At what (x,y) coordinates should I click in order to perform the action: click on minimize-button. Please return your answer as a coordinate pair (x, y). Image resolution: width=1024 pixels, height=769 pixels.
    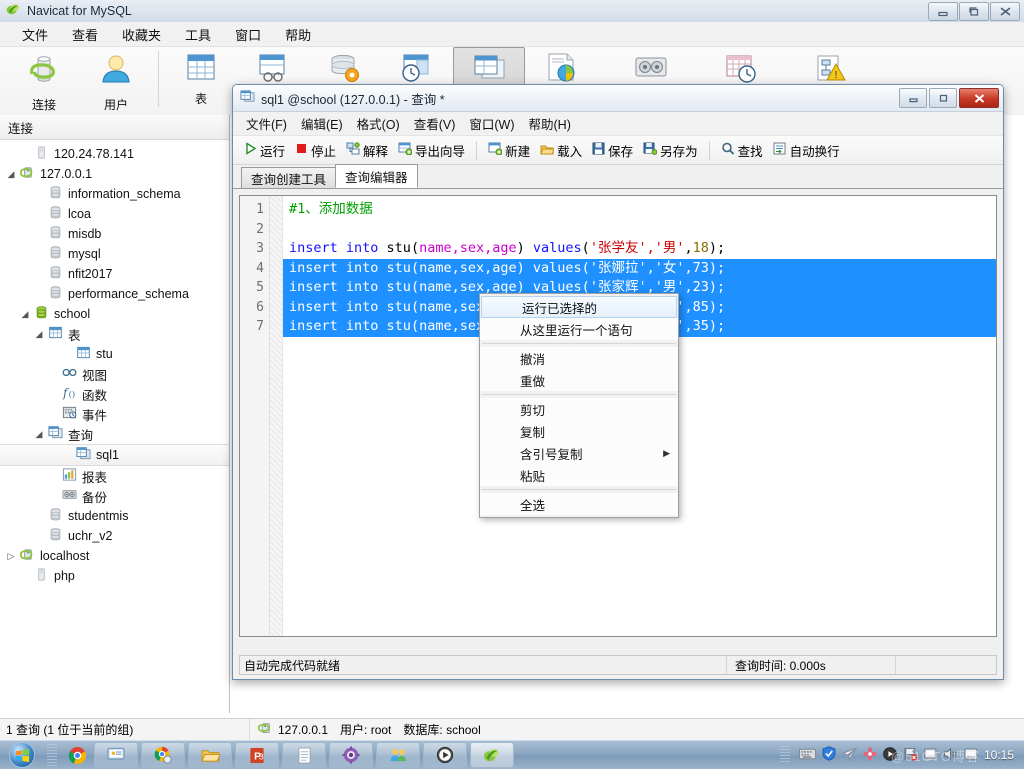
    Looking at the image, I should click on (943, 11).